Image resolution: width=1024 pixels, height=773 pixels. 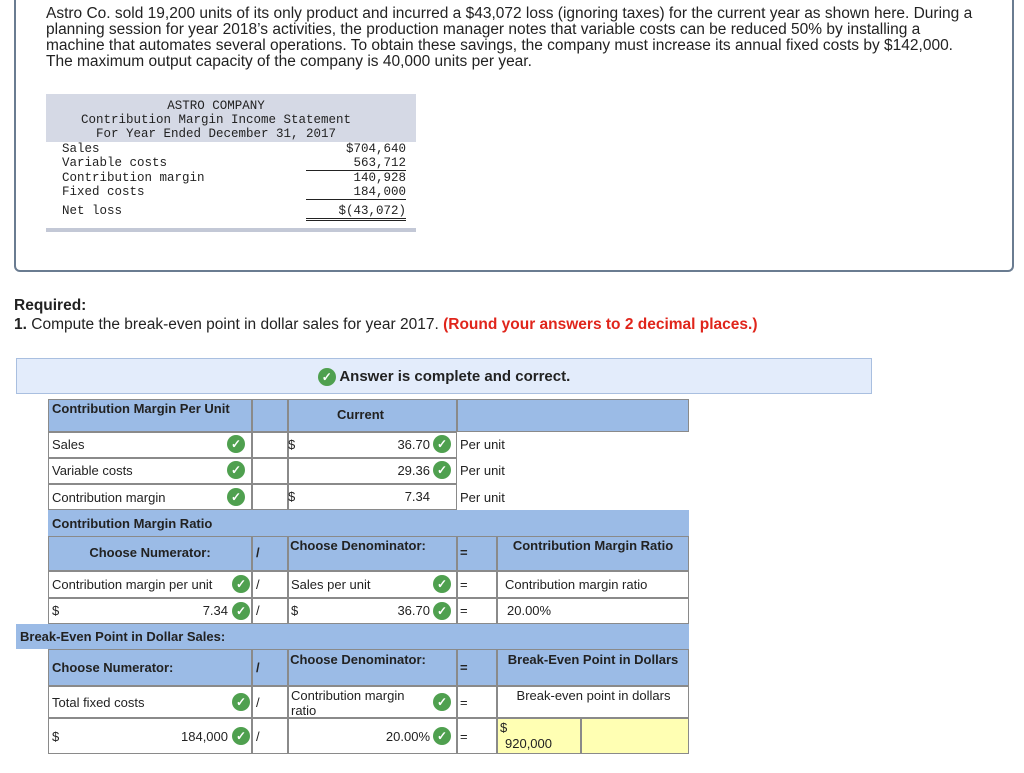 What do you see at coordinates (529, 610) in the screenshot?
I see `result-value: 20.00%` at bounding box center [529, 610].